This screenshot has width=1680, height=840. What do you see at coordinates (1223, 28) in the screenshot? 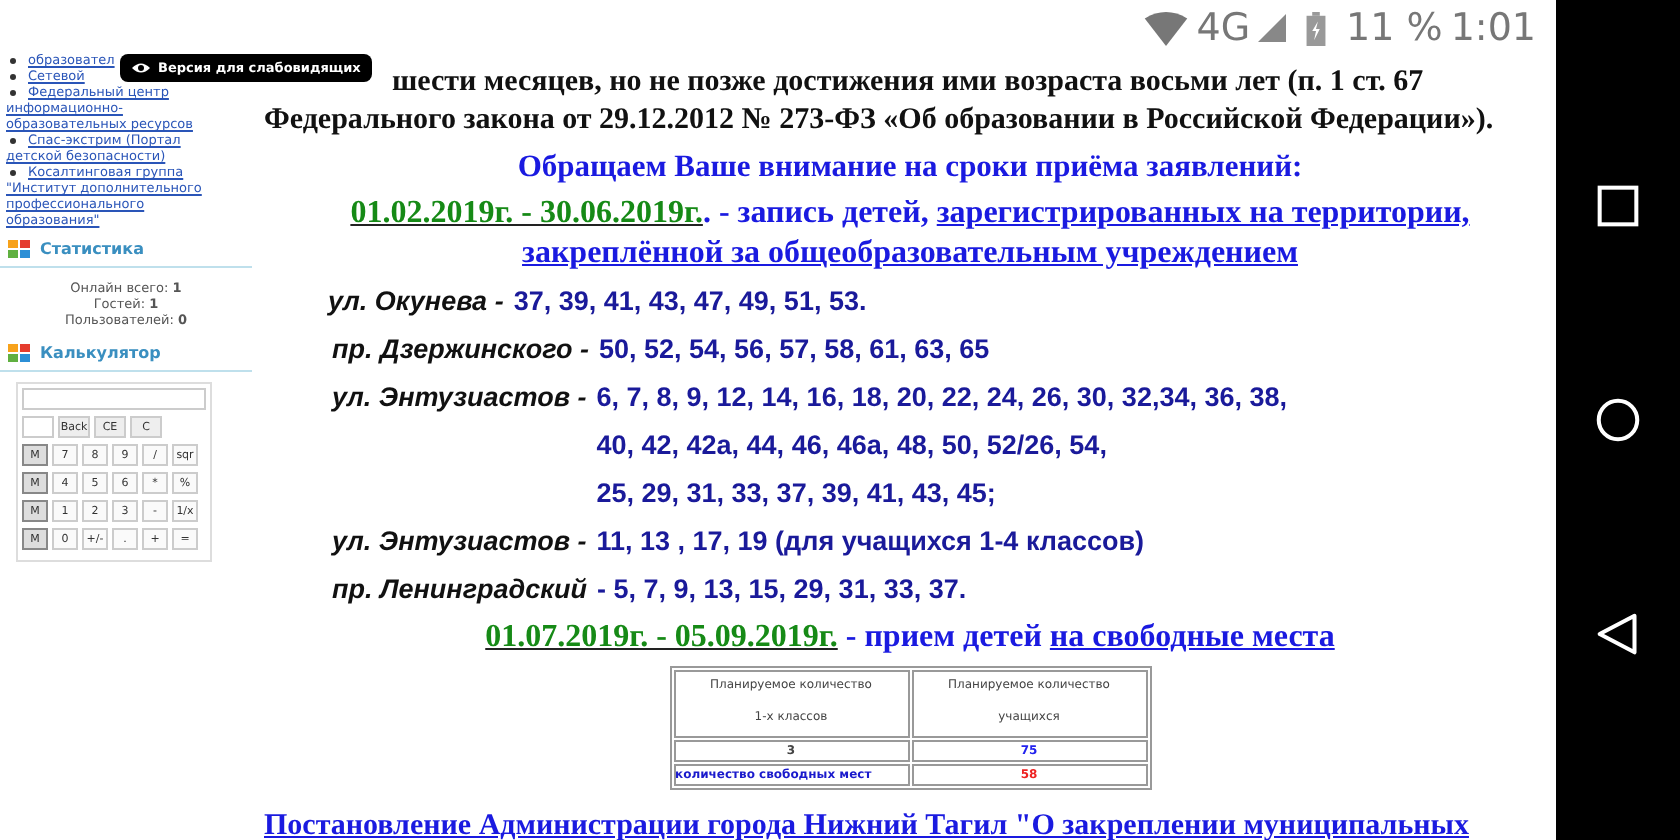
I see `network-type: 4G` at bounding box center [1223, 28].